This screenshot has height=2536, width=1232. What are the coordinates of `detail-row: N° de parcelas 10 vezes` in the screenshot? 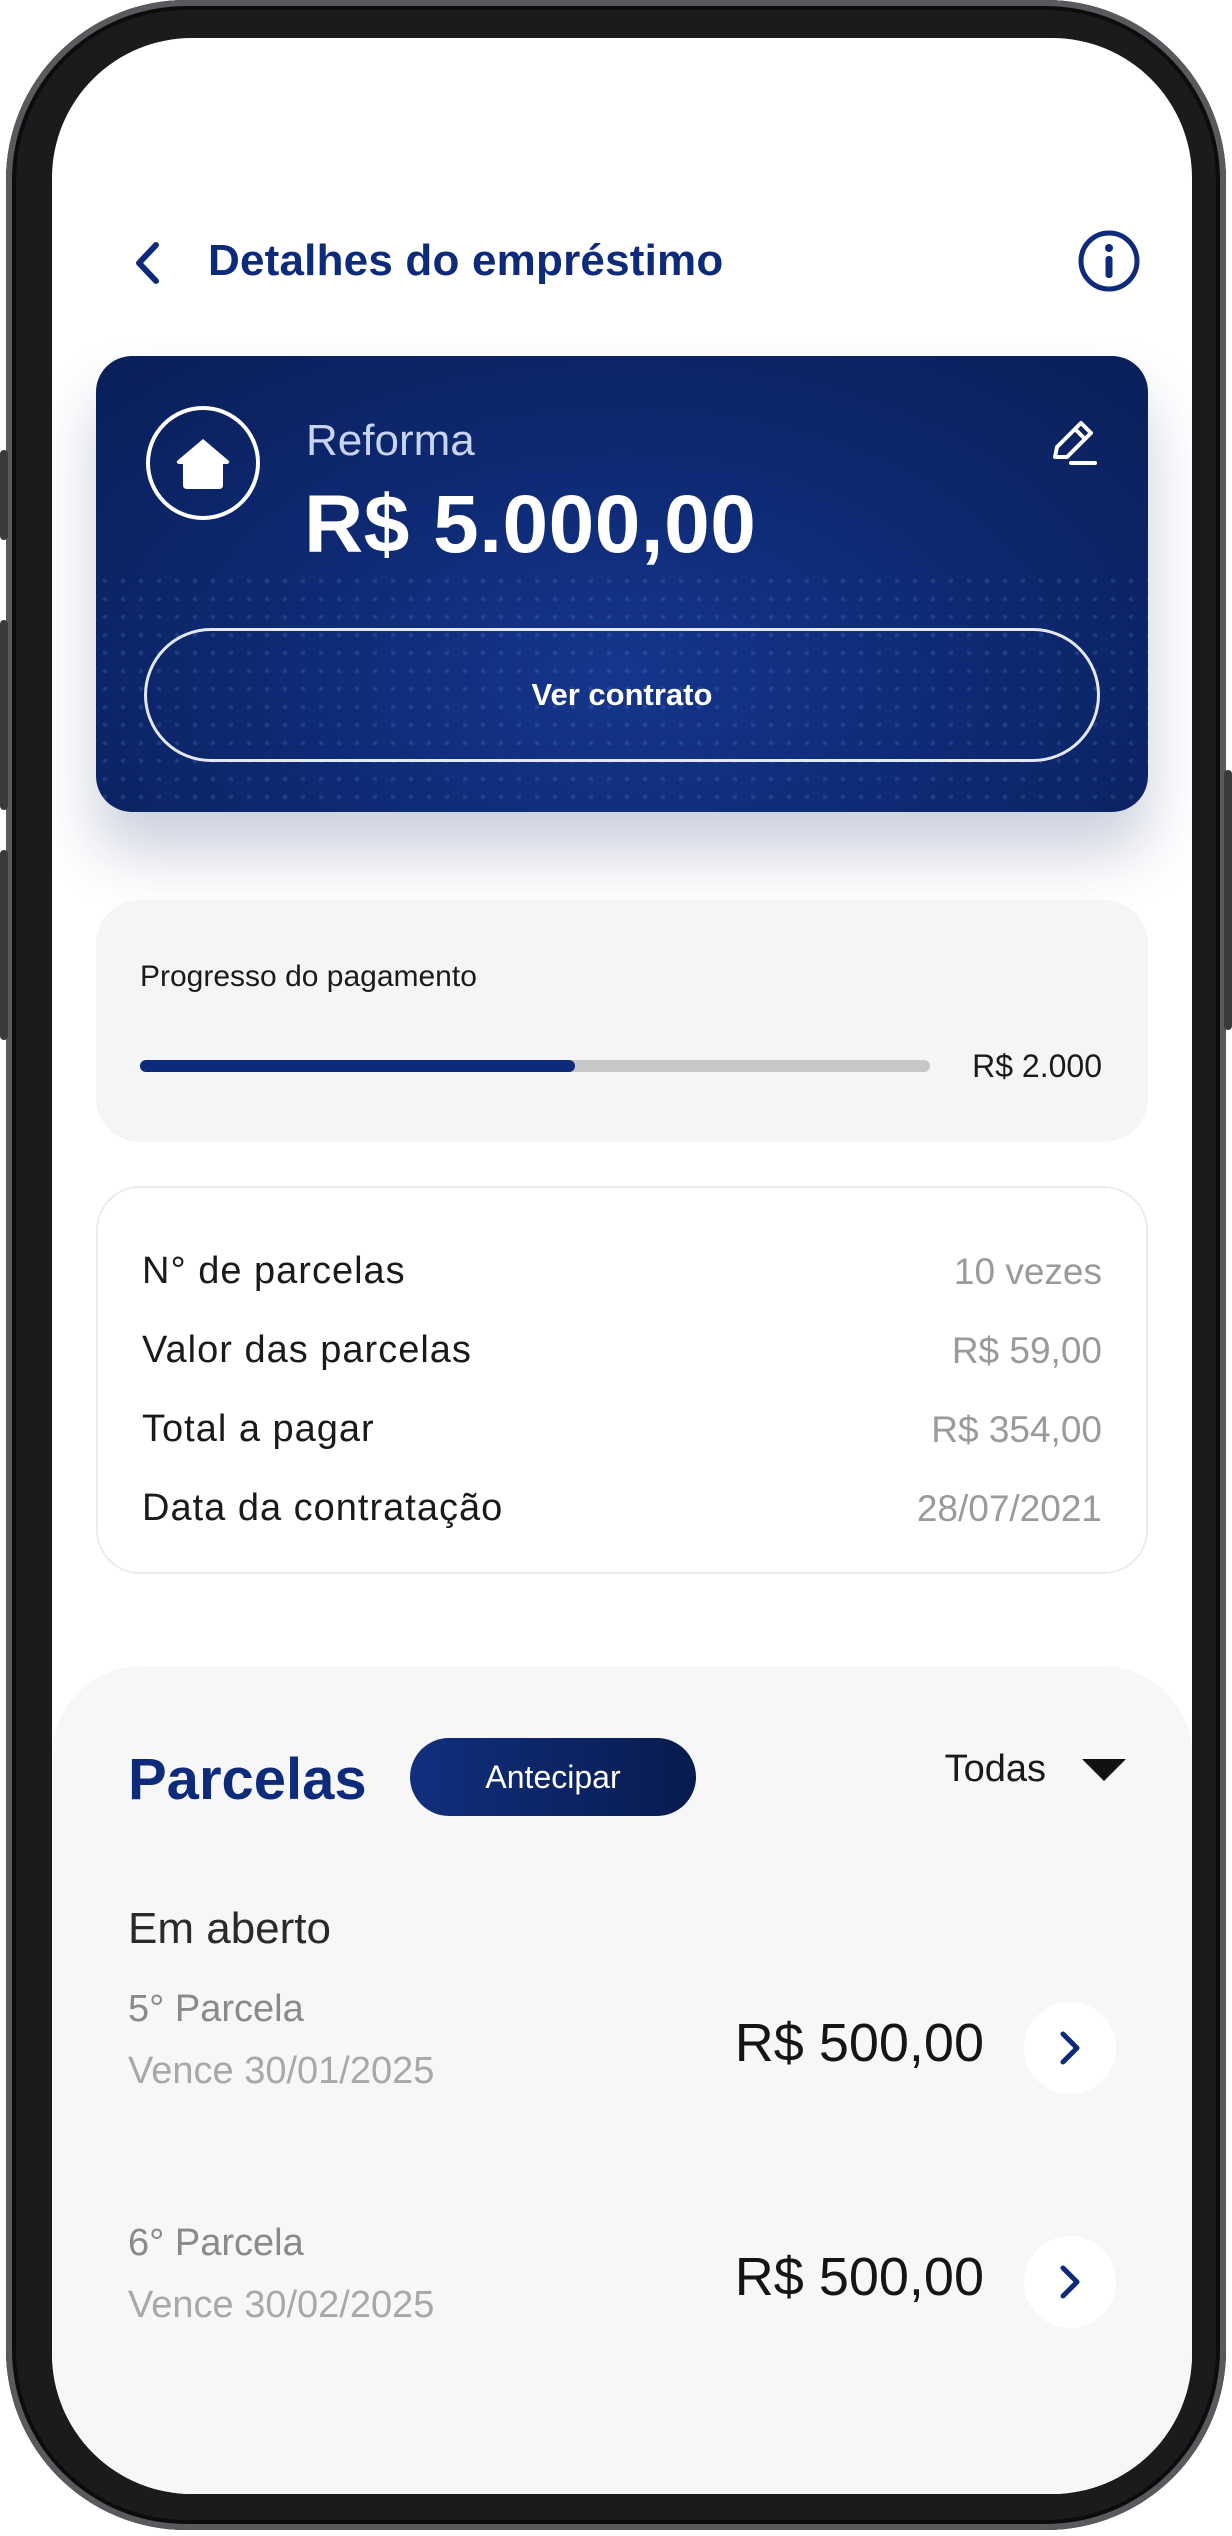 It's located at (622, 1271).